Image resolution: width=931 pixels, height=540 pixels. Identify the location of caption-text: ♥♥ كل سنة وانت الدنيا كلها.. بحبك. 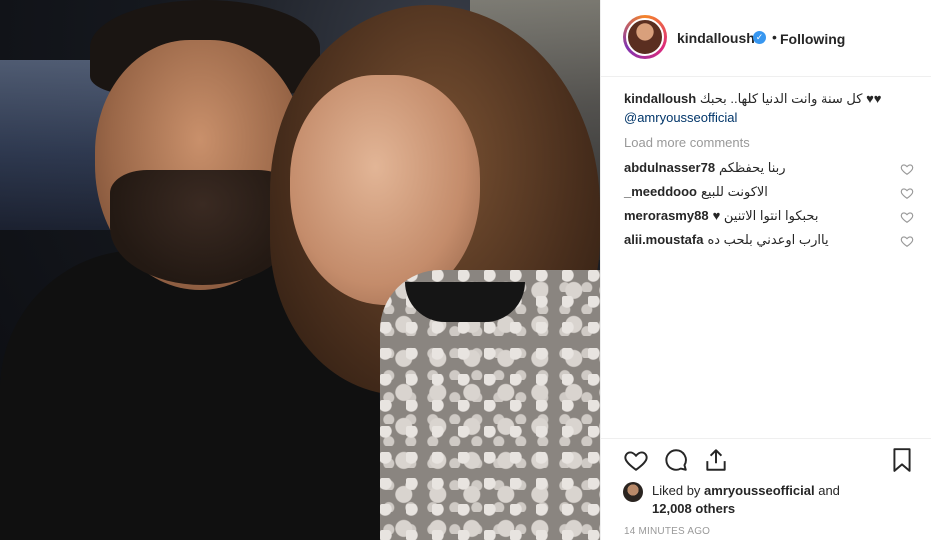
(790, 98).